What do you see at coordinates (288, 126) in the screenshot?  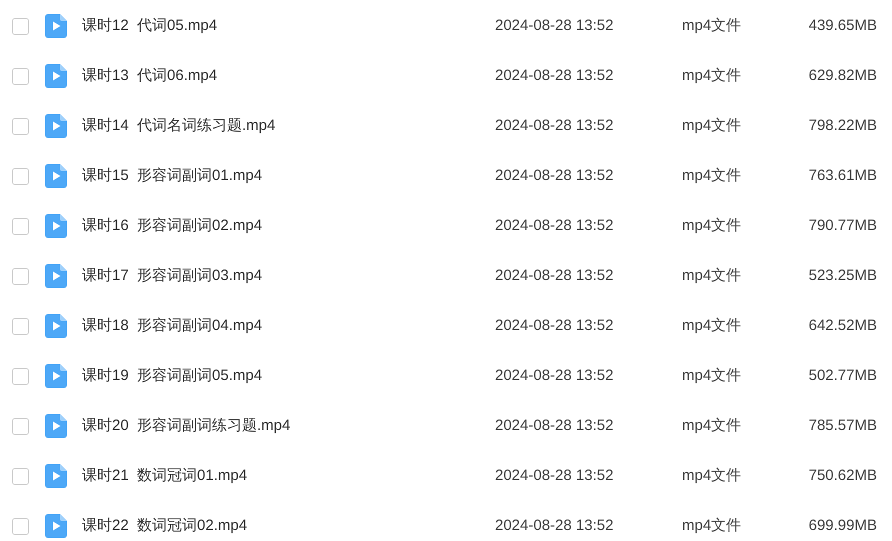 I see `file-name: 课时14 代词名词练习题.mp4` at bounding box center [288, 126].